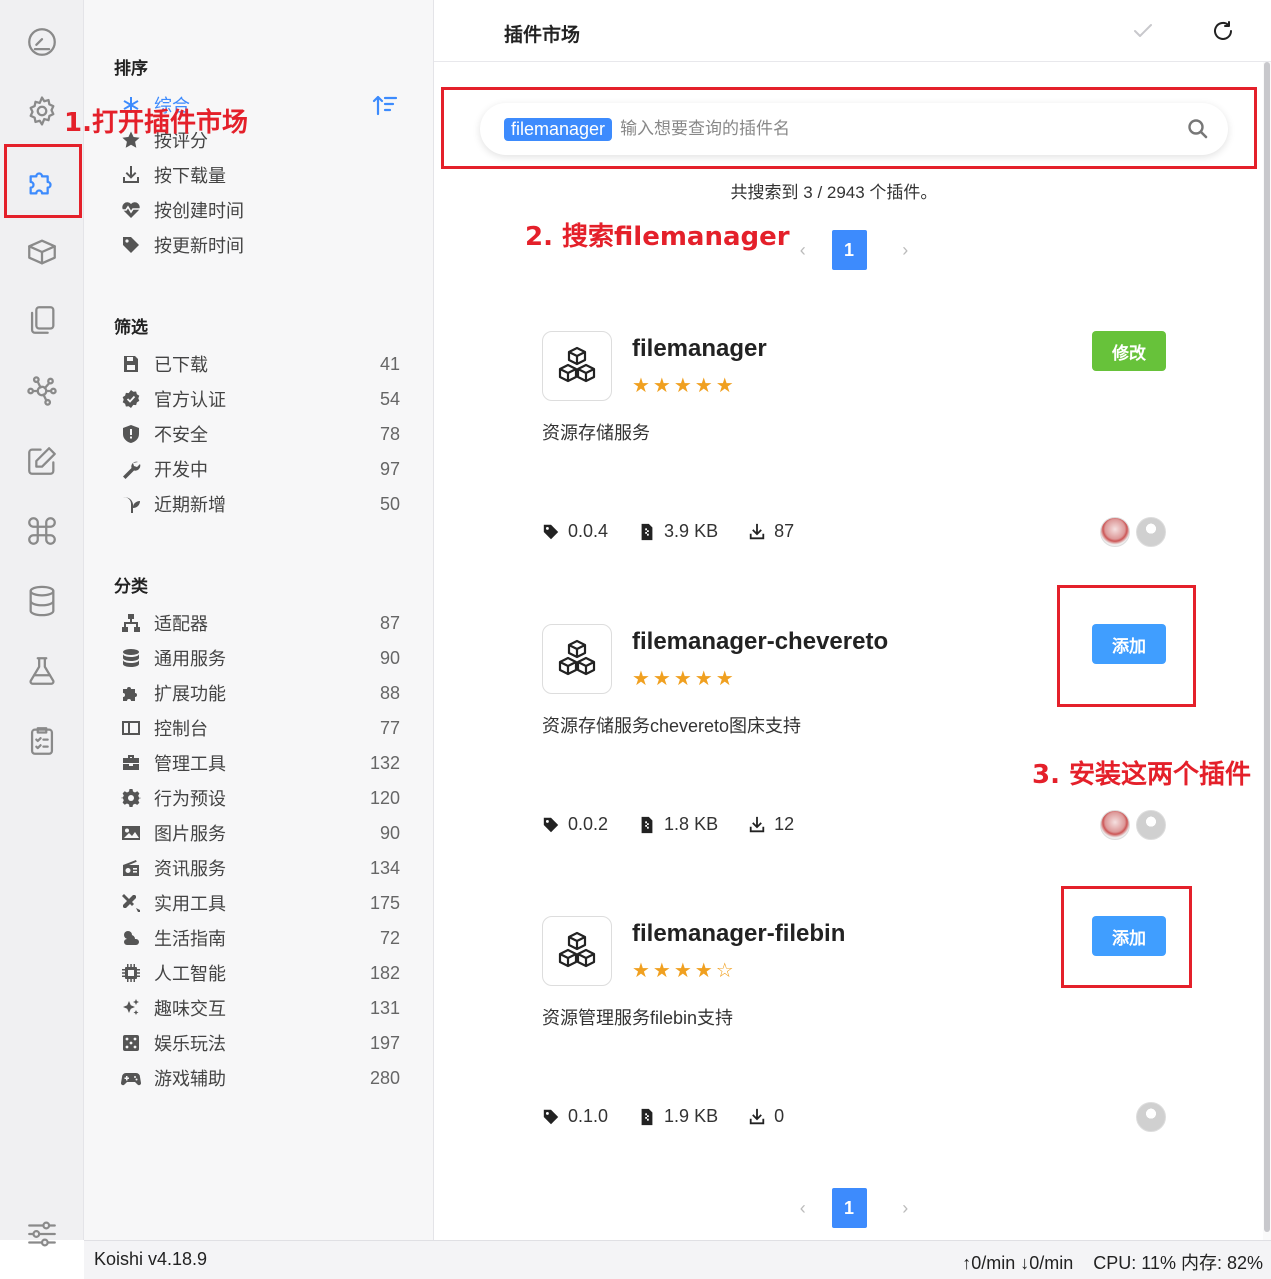 The height and width of the screenshot is (1279, 1271). I want to click on rating-stars: ★★★★★, so click(684, 386).